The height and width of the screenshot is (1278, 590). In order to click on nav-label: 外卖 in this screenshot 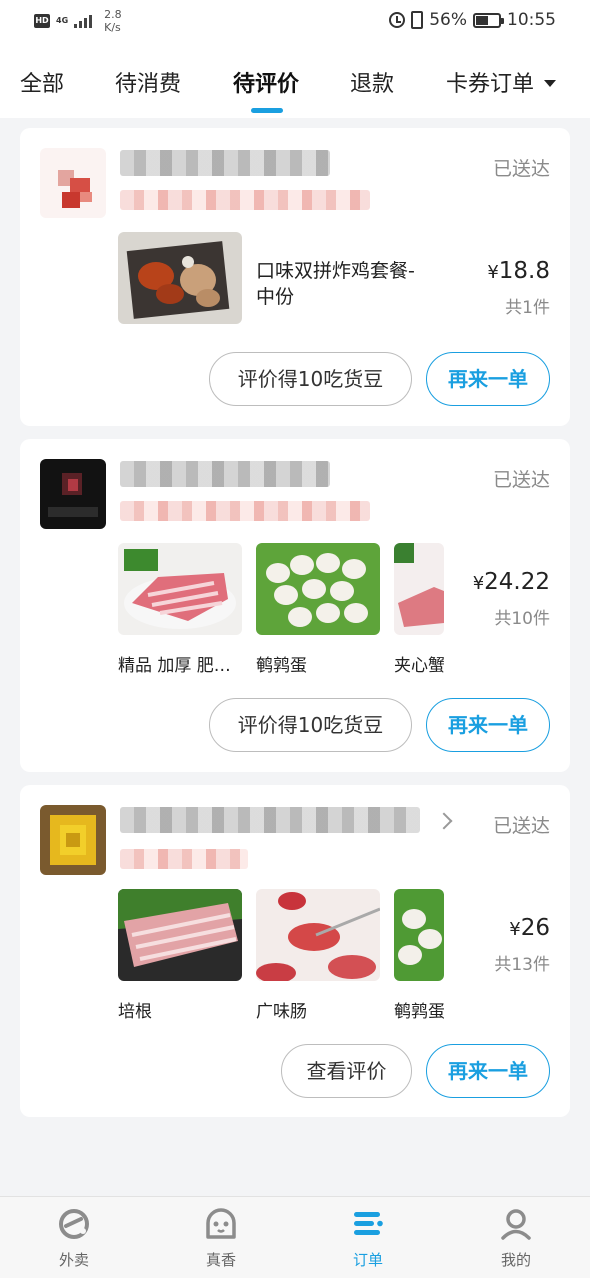, I will do `click(73, 1260)`.